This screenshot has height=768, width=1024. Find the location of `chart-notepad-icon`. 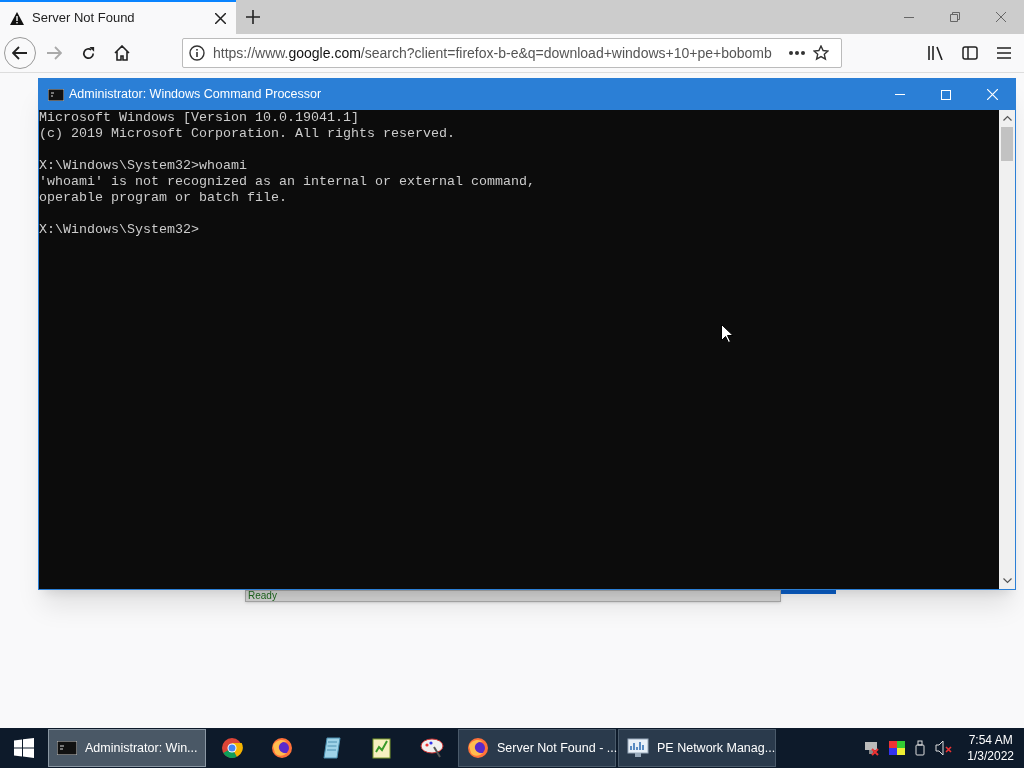

chart-notepad-icon is located at coordinates (382, 748).